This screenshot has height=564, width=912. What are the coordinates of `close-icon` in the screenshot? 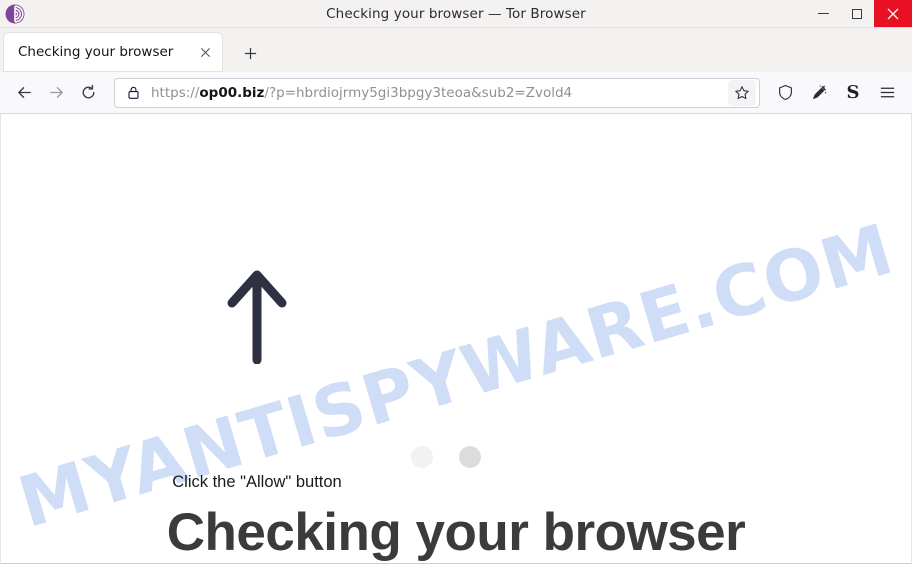 It's located at (893, 13).